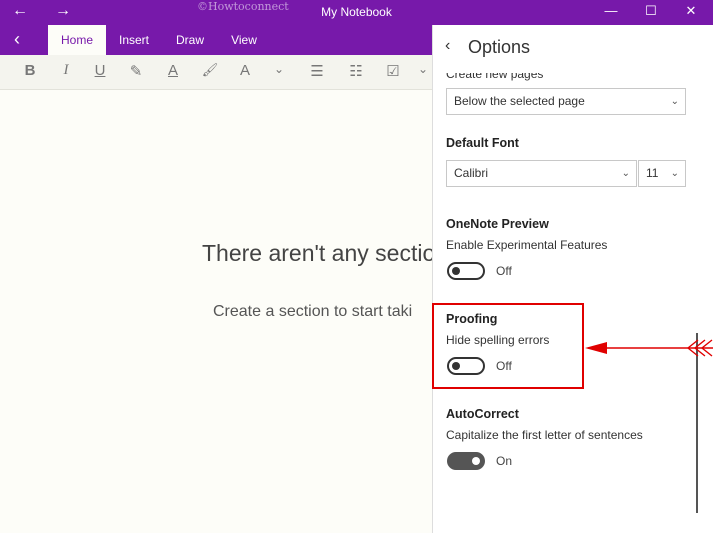 This screenshot has width=713, height=533. What do you see at coordinates (210, 70) in the screenshot?
I see `format-painter-icon: 🖌` at bounding box center [210, 70].